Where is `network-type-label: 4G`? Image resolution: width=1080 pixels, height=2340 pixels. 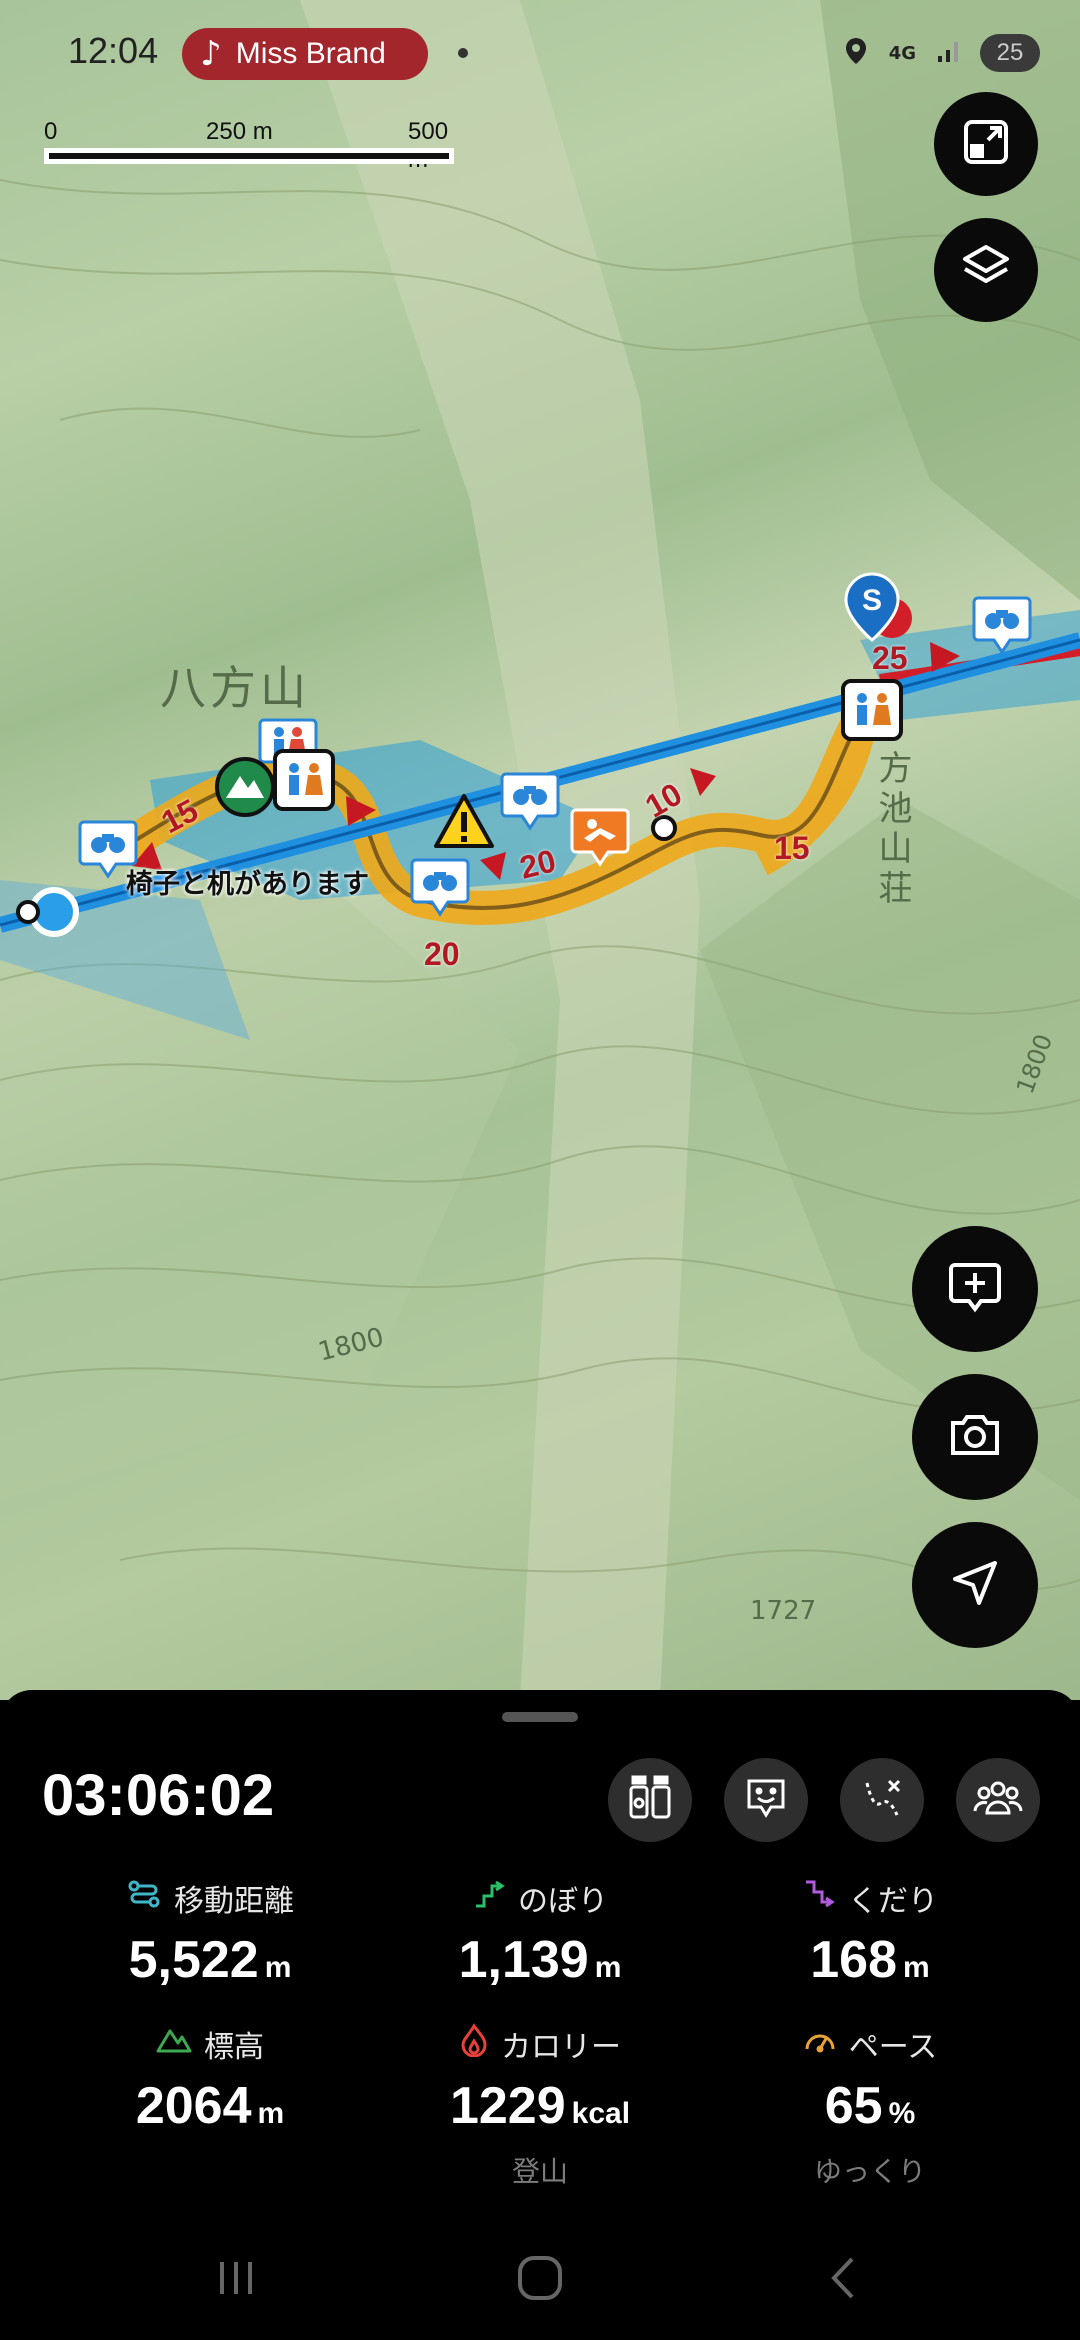 network-type-label: 4G is located at coordinates (902, 53).